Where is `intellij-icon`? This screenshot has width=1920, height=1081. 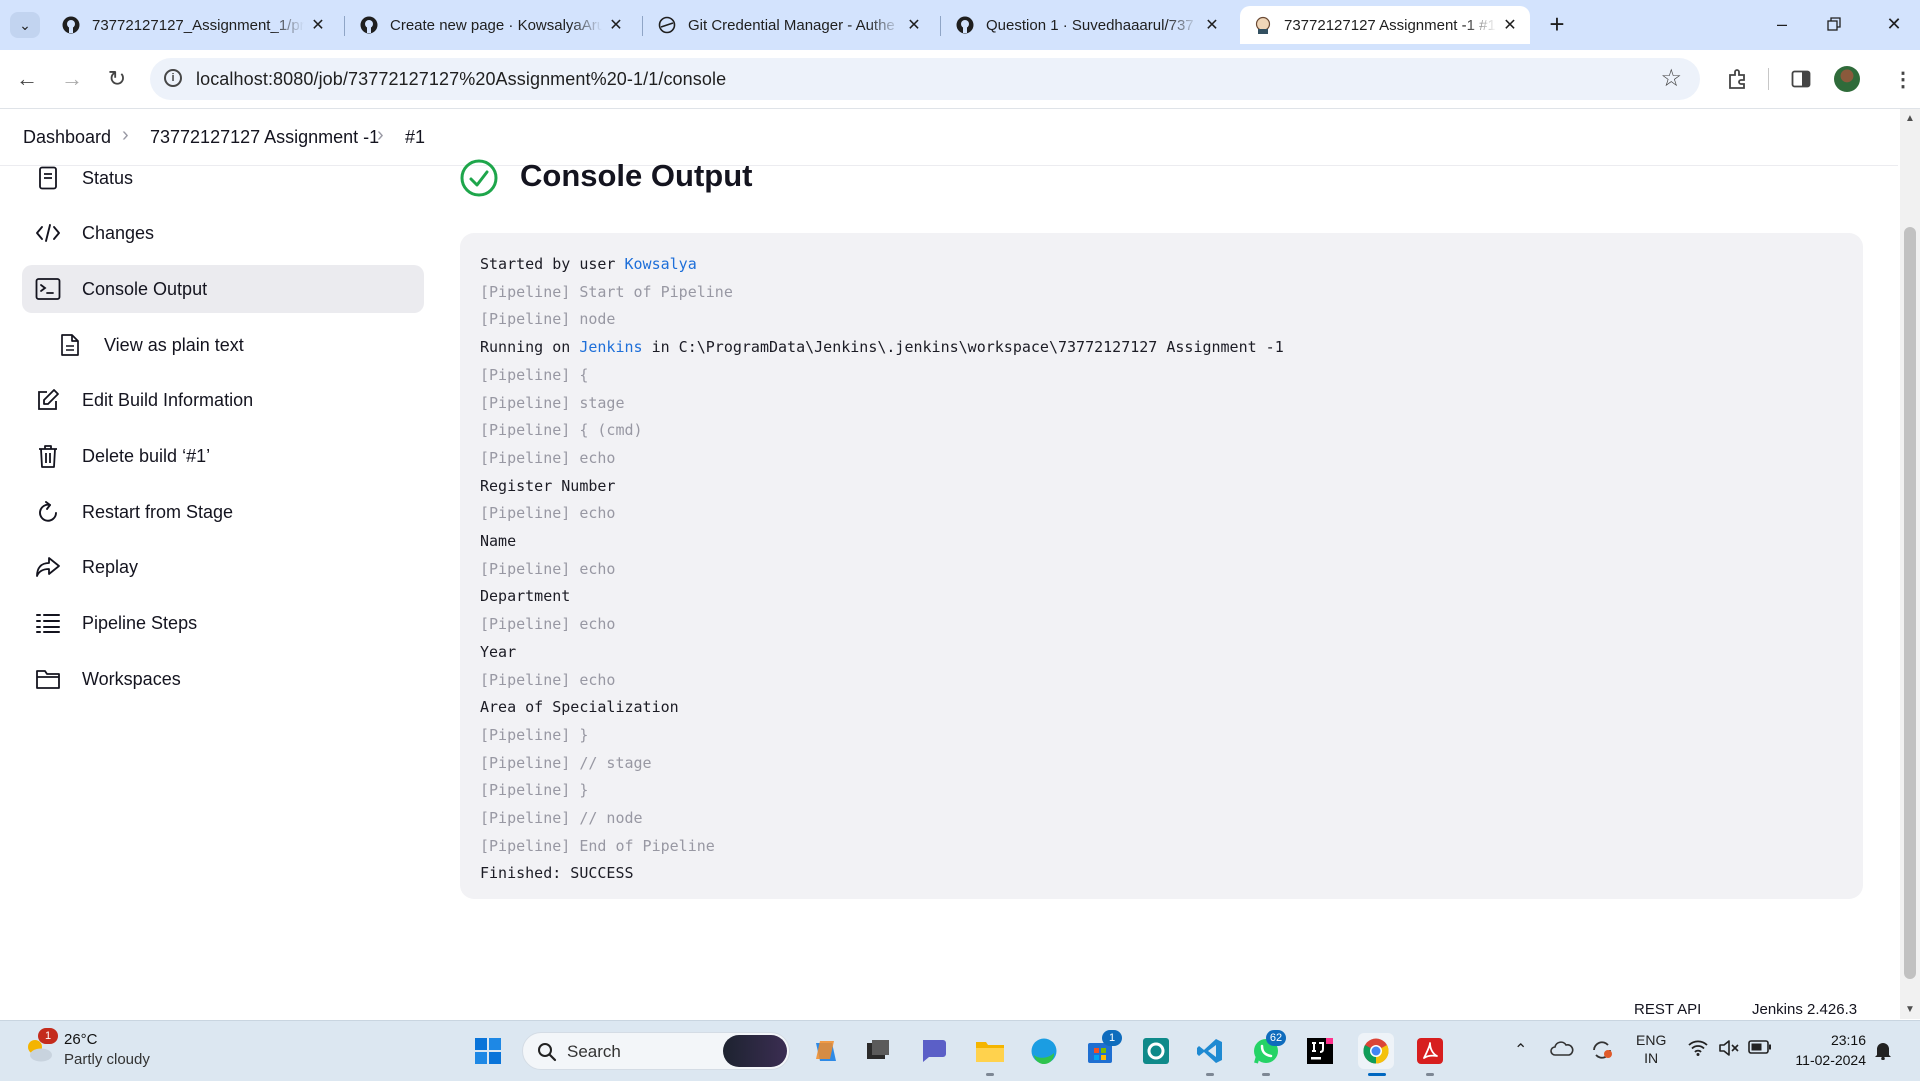
intellij-icon is located at coordinates (1320, 1051).